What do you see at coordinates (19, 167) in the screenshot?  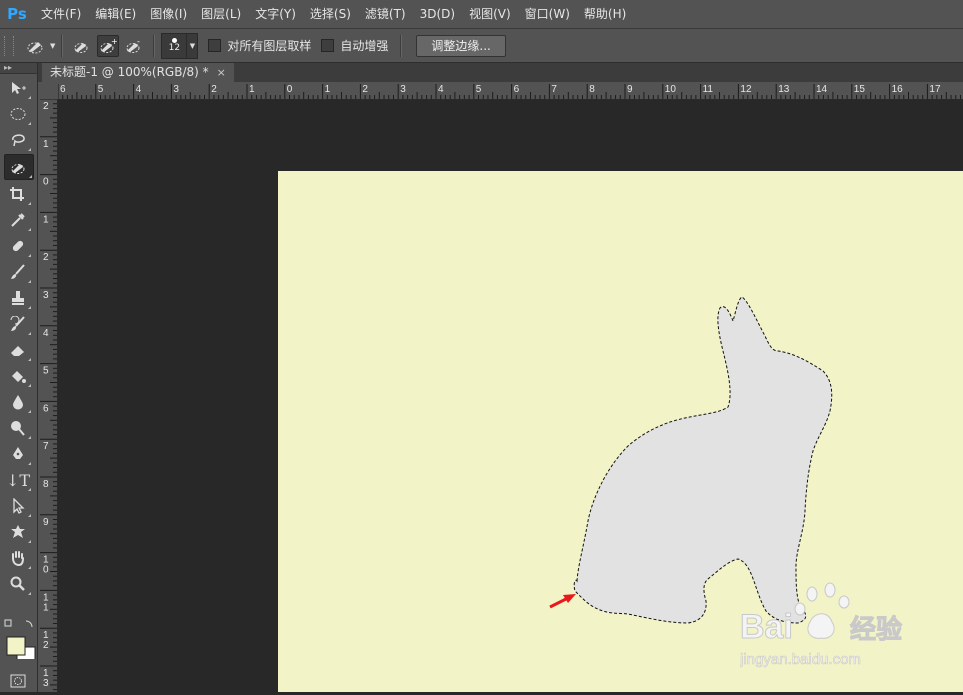 I see `quick-selection-tool-icon` at bounding box center [19, 167].